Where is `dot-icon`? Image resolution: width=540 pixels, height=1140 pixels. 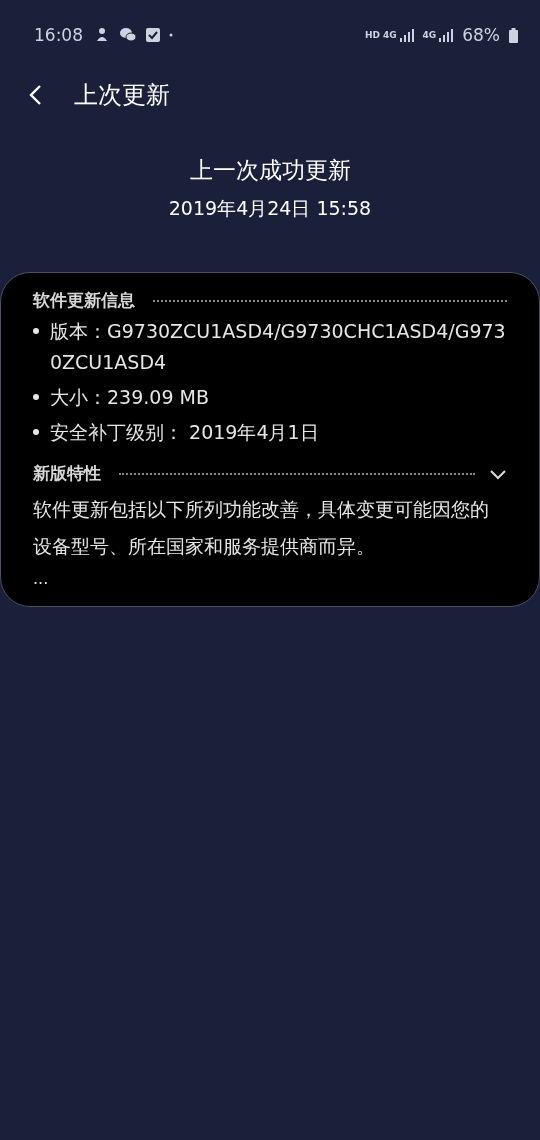 dot-icon is located at coordinates (171, 35).